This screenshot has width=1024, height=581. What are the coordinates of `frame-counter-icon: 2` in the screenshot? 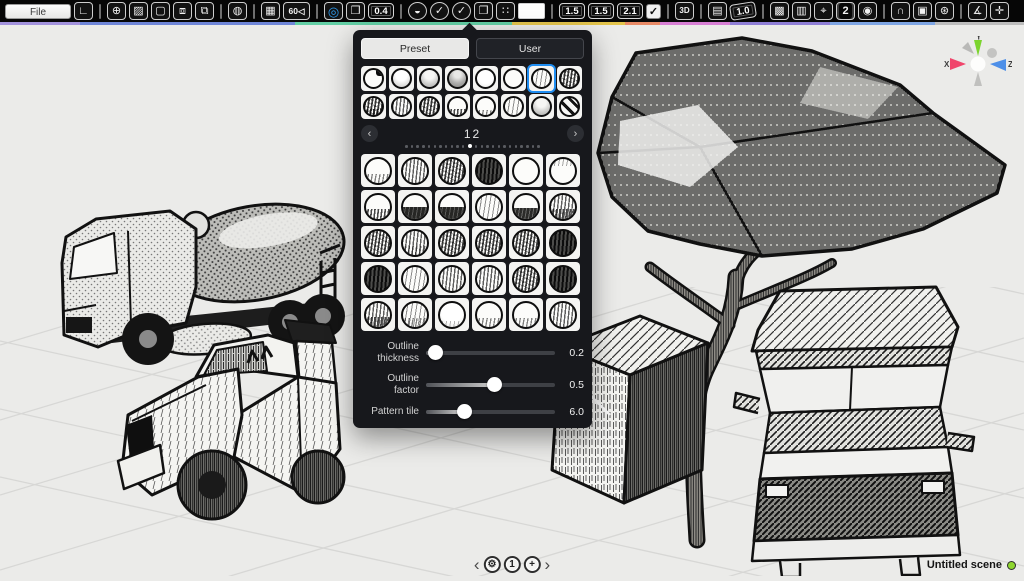 It's located at (845, 11).